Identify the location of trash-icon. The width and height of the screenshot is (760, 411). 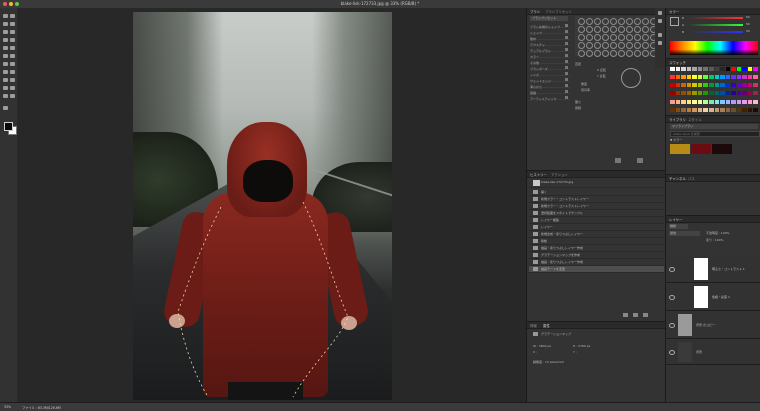
(645, 315).